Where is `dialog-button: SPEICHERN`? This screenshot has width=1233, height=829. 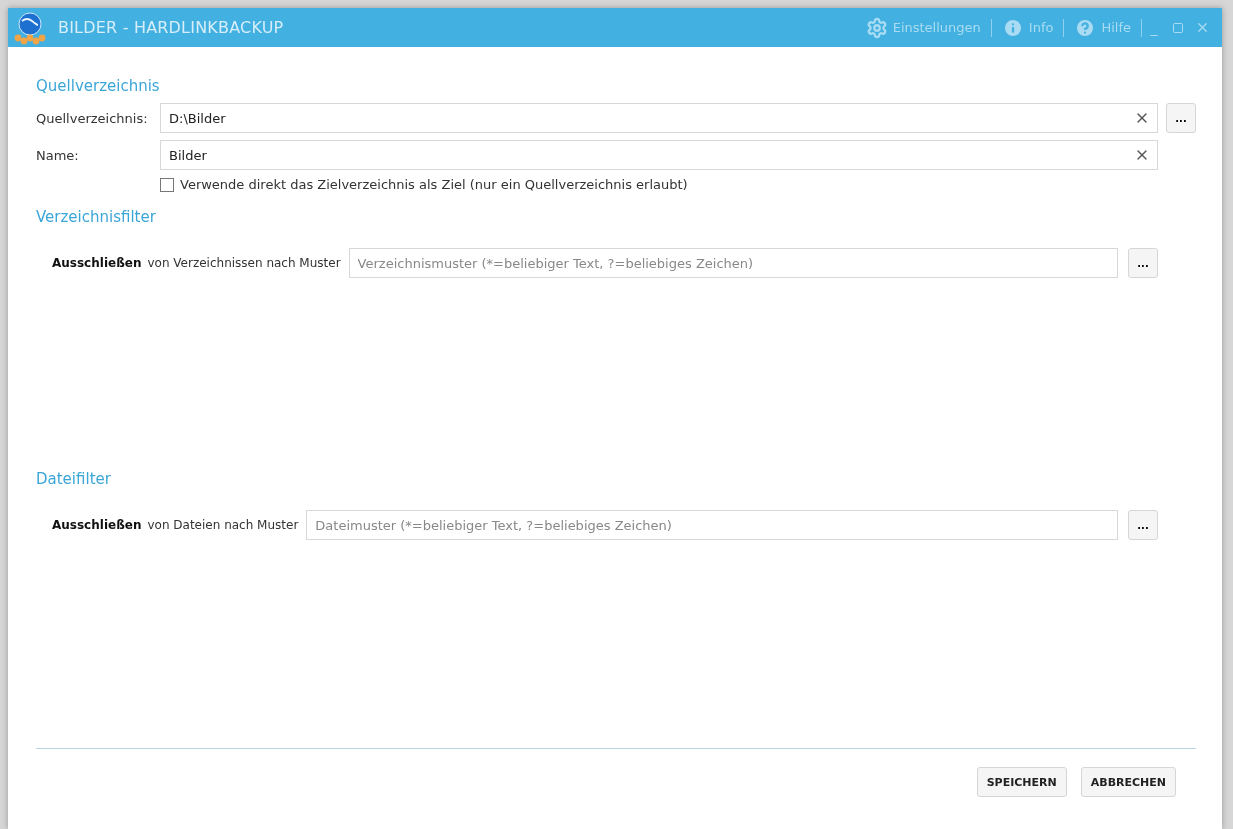
dialog-button: SPEICHERN is located at coordinates (1021, 782).